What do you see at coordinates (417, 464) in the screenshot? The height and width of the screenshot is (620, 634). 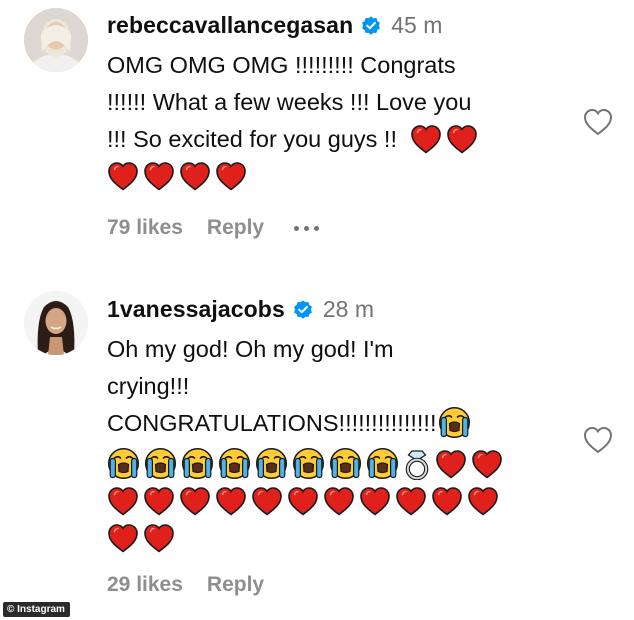 I see `ring-emoji` at bounding box center [417, 464].